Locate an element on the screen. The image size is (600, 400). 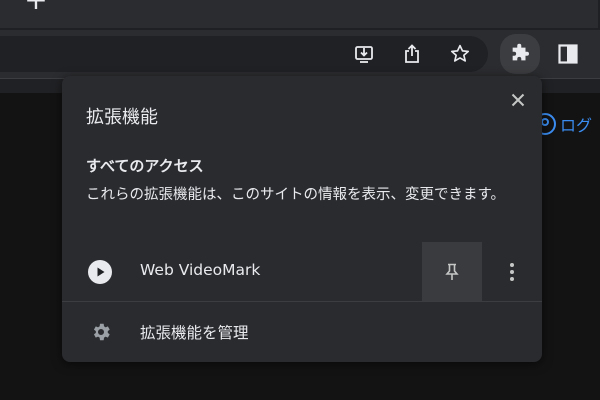
active-tab is located at coordinates (299, 14).